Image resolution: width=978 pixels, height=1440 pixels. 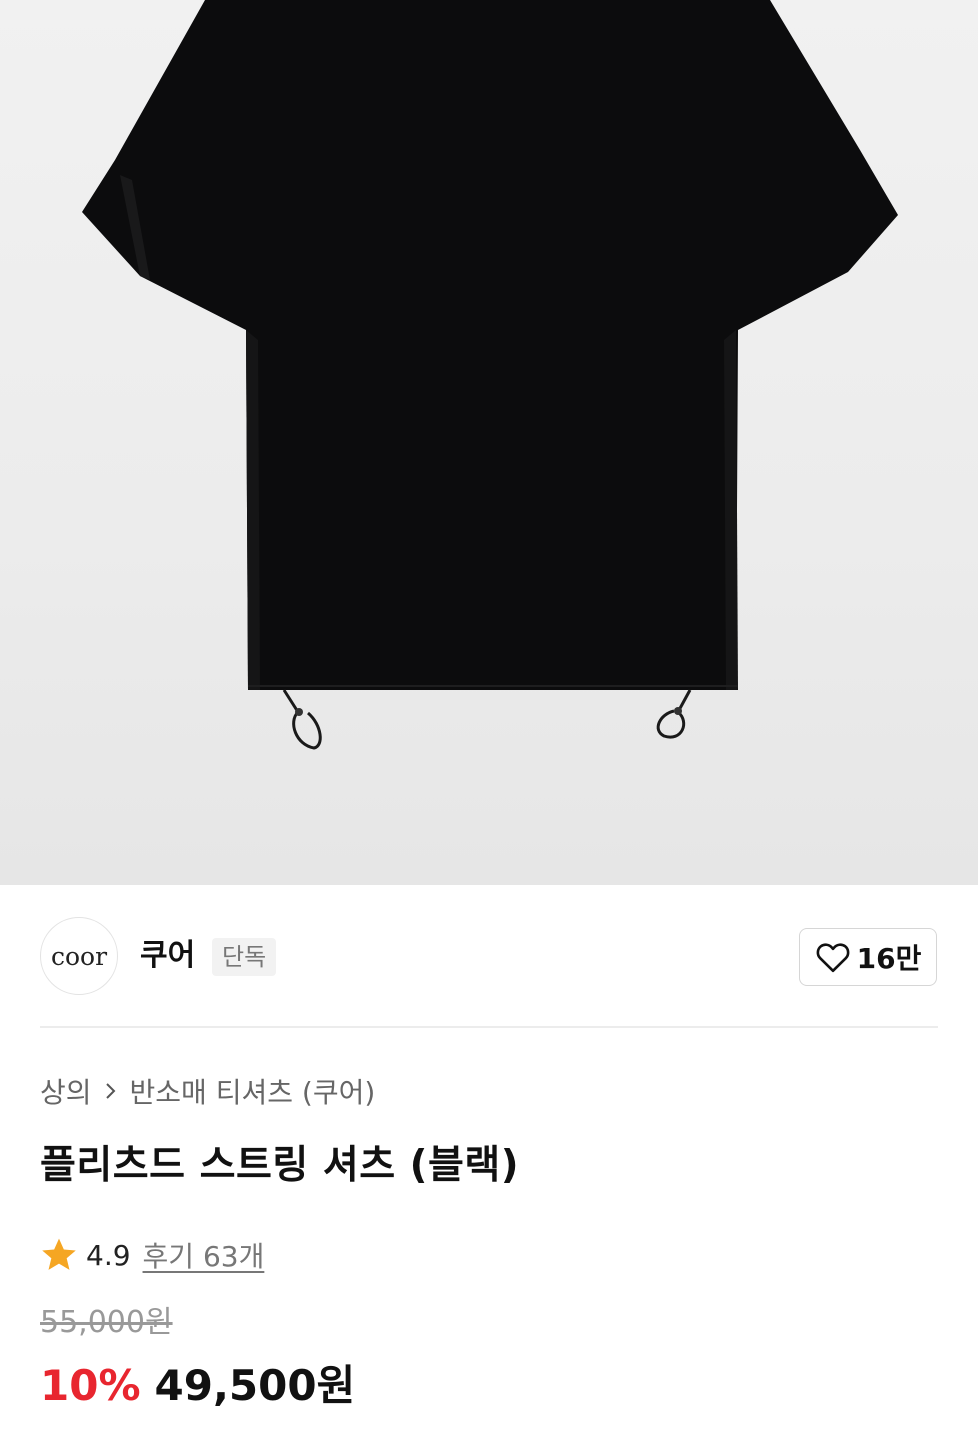 What do you see at coordinates (489, 1027) in the screenshot?
I see `divider` at bounding box center [489, 1027].